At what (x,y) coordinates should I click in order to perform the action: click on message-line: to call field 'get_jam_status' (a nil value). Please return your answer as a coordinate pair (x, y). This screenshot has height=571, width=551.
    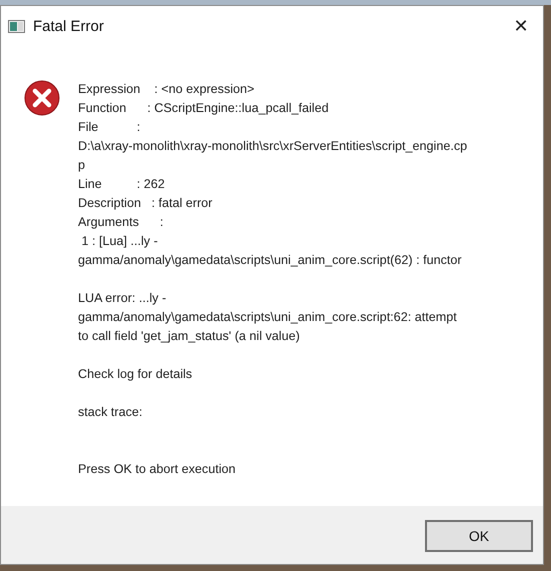
    Looking at the image, I should click on (189, 336).